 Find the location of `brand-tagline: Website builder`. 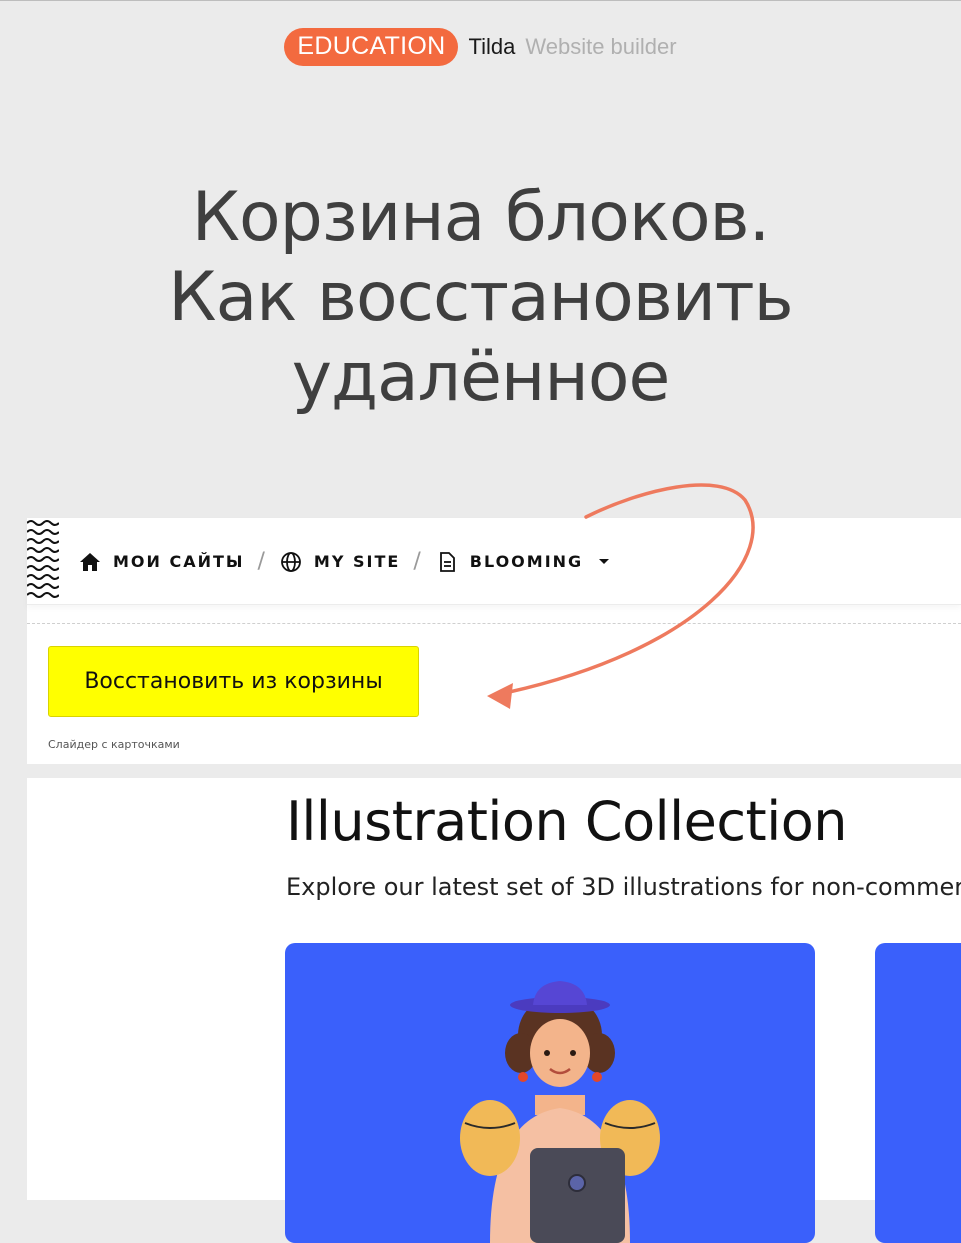

brand-tagline: Website builder is located at coordinates (601, 46).